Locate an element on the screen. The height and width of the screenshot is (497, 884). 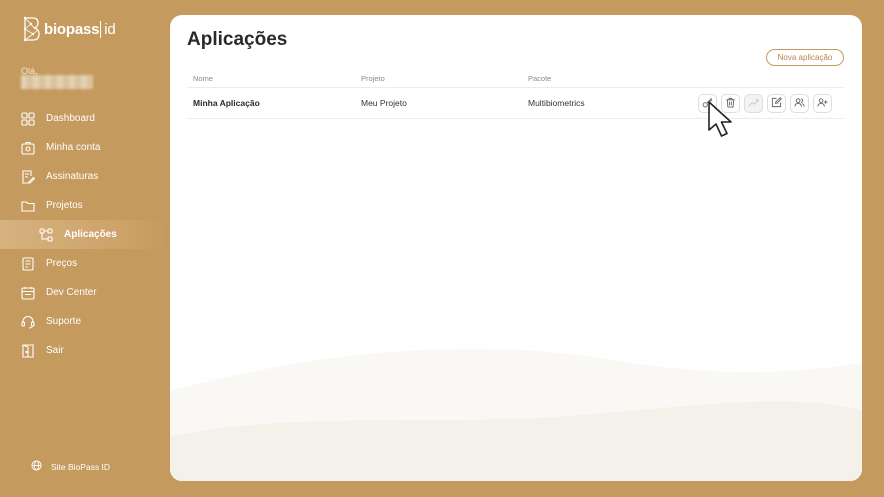
sidebar-item-label: Assinaturas is located at coordinates (72, 176).